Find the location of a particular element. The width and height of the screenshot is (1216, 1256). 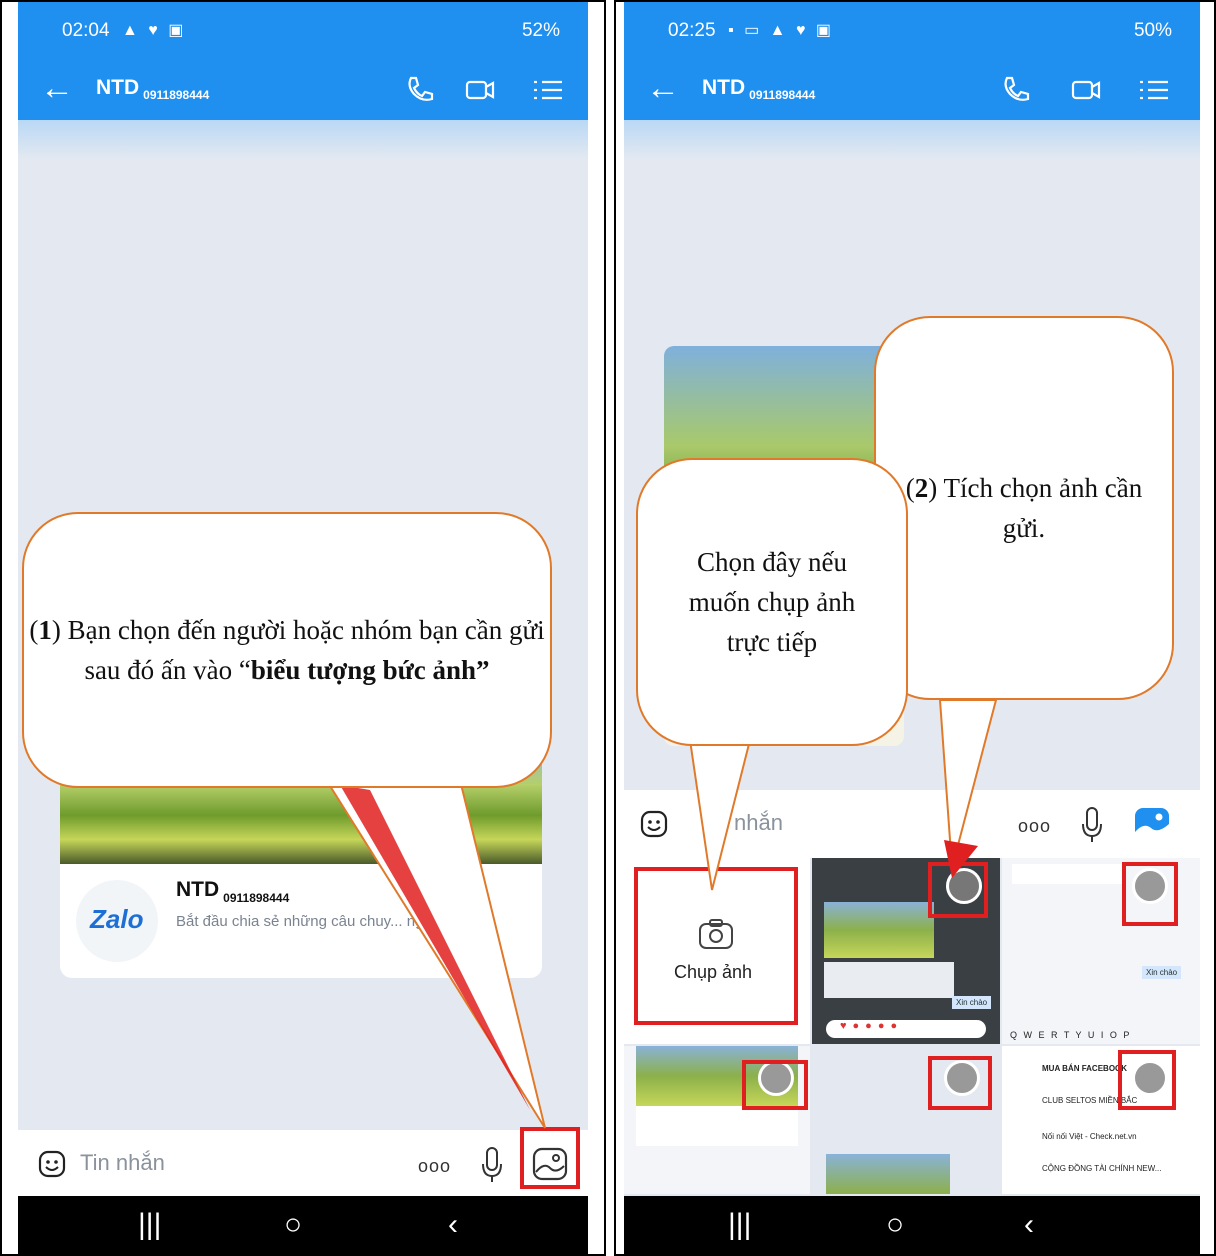

callout-text: ) Tích chọn ảnh cần gửi. is located at coordinates (1035, 508).